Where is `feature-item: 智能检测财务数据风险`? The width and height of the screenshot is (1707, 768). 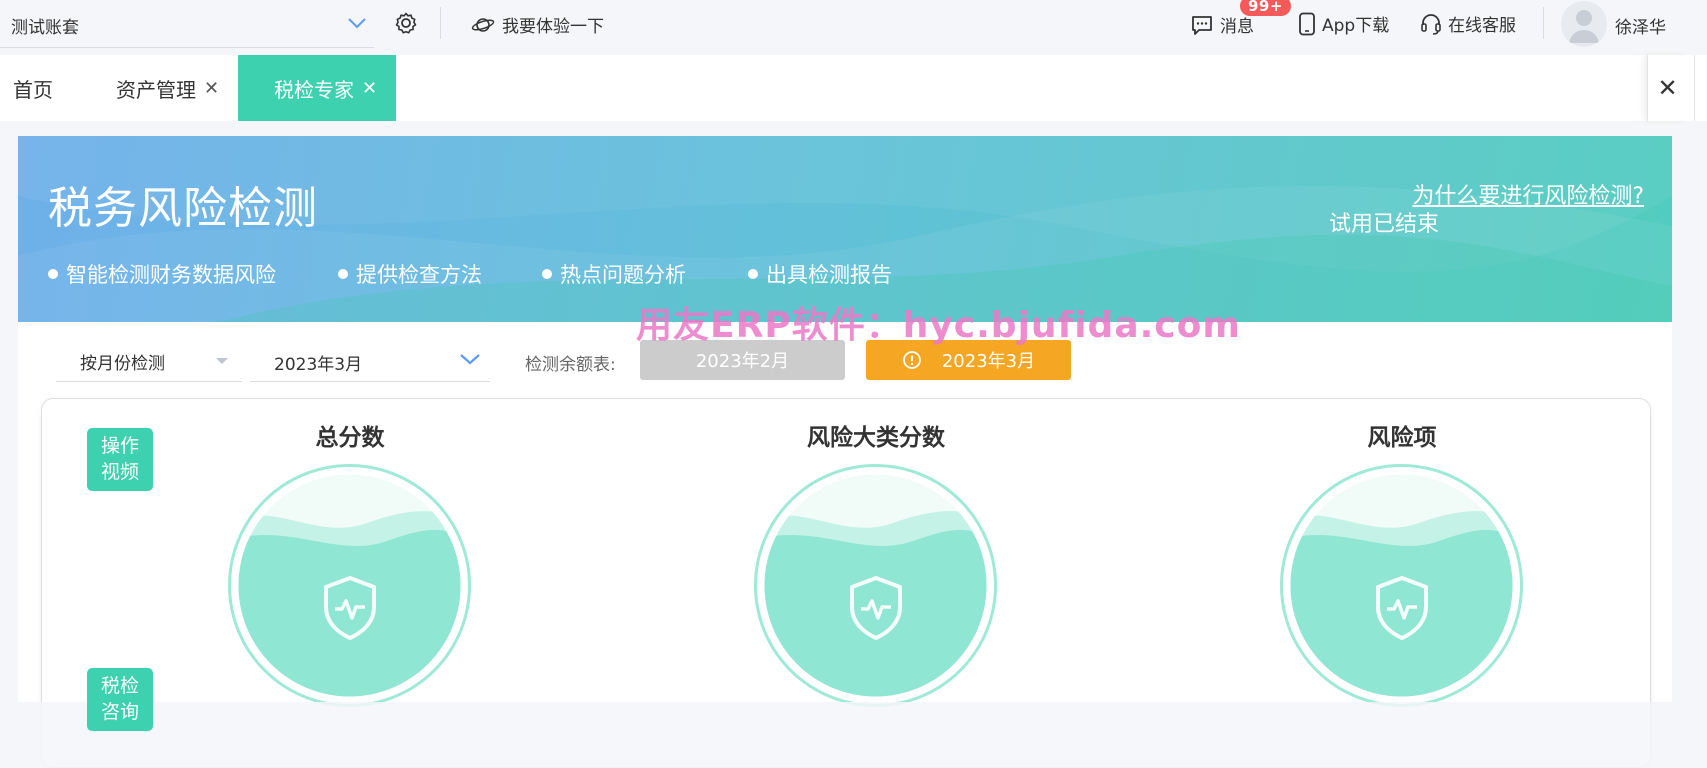
feature-item: 智能检测财务数据风险 is located at coordinates (162, 274).